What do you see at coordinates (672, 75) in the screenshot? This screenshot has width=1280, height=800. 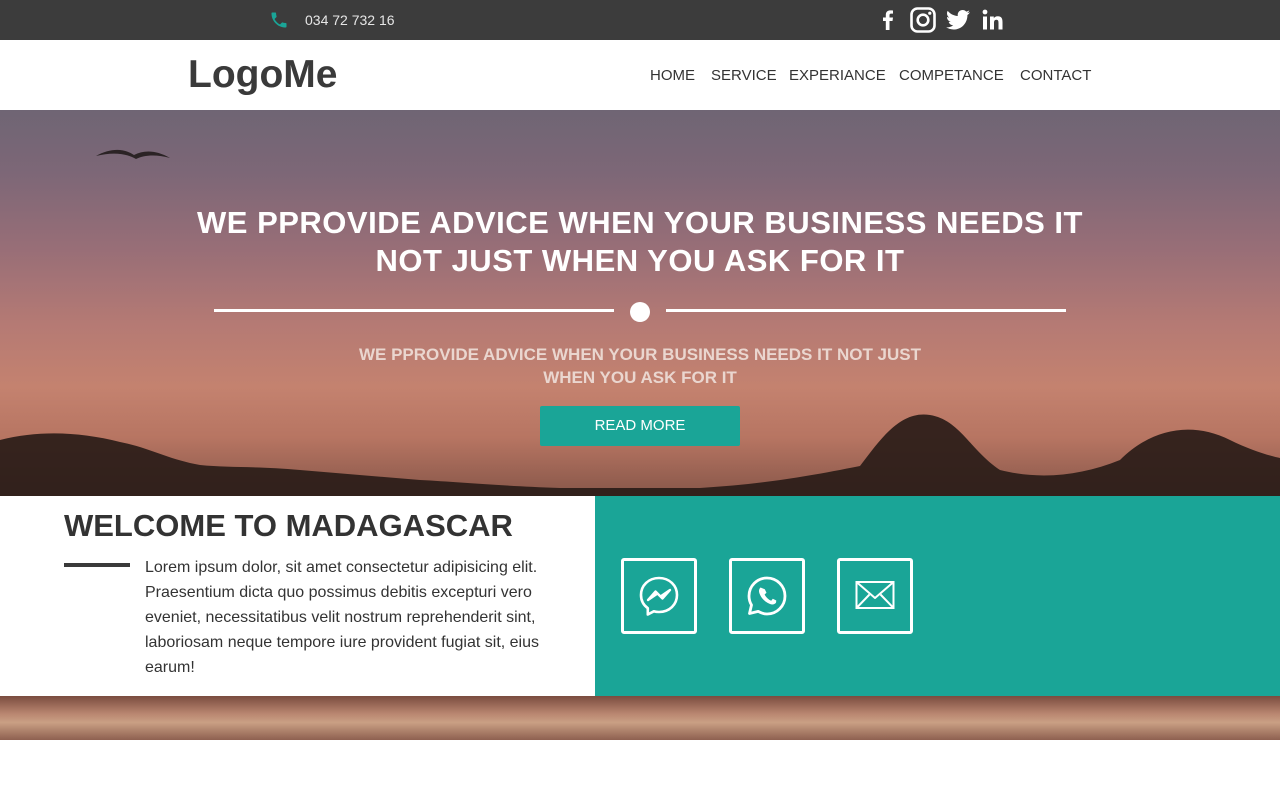 I see `nav-home: HOME` at bounding box center [672, 75].